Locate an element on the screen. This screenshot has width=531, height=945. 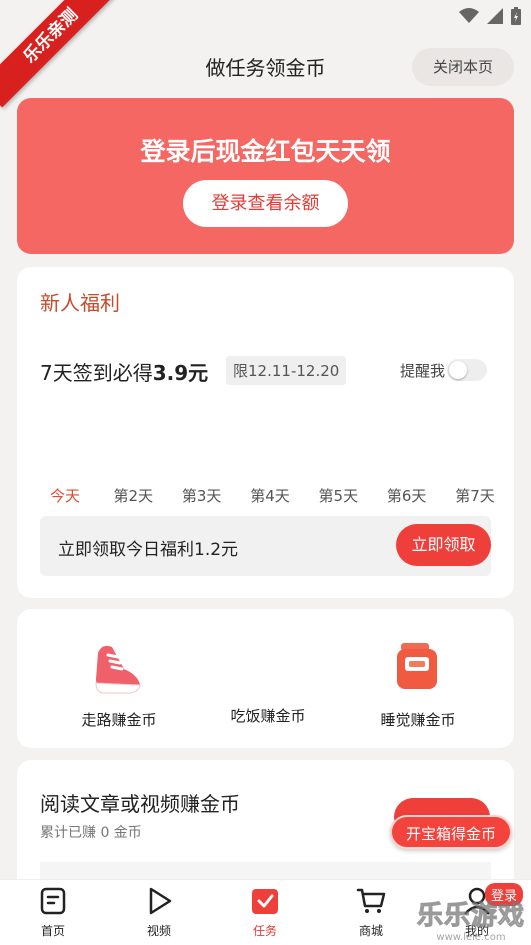
remind-toggle is located at coordinates (467, 370).